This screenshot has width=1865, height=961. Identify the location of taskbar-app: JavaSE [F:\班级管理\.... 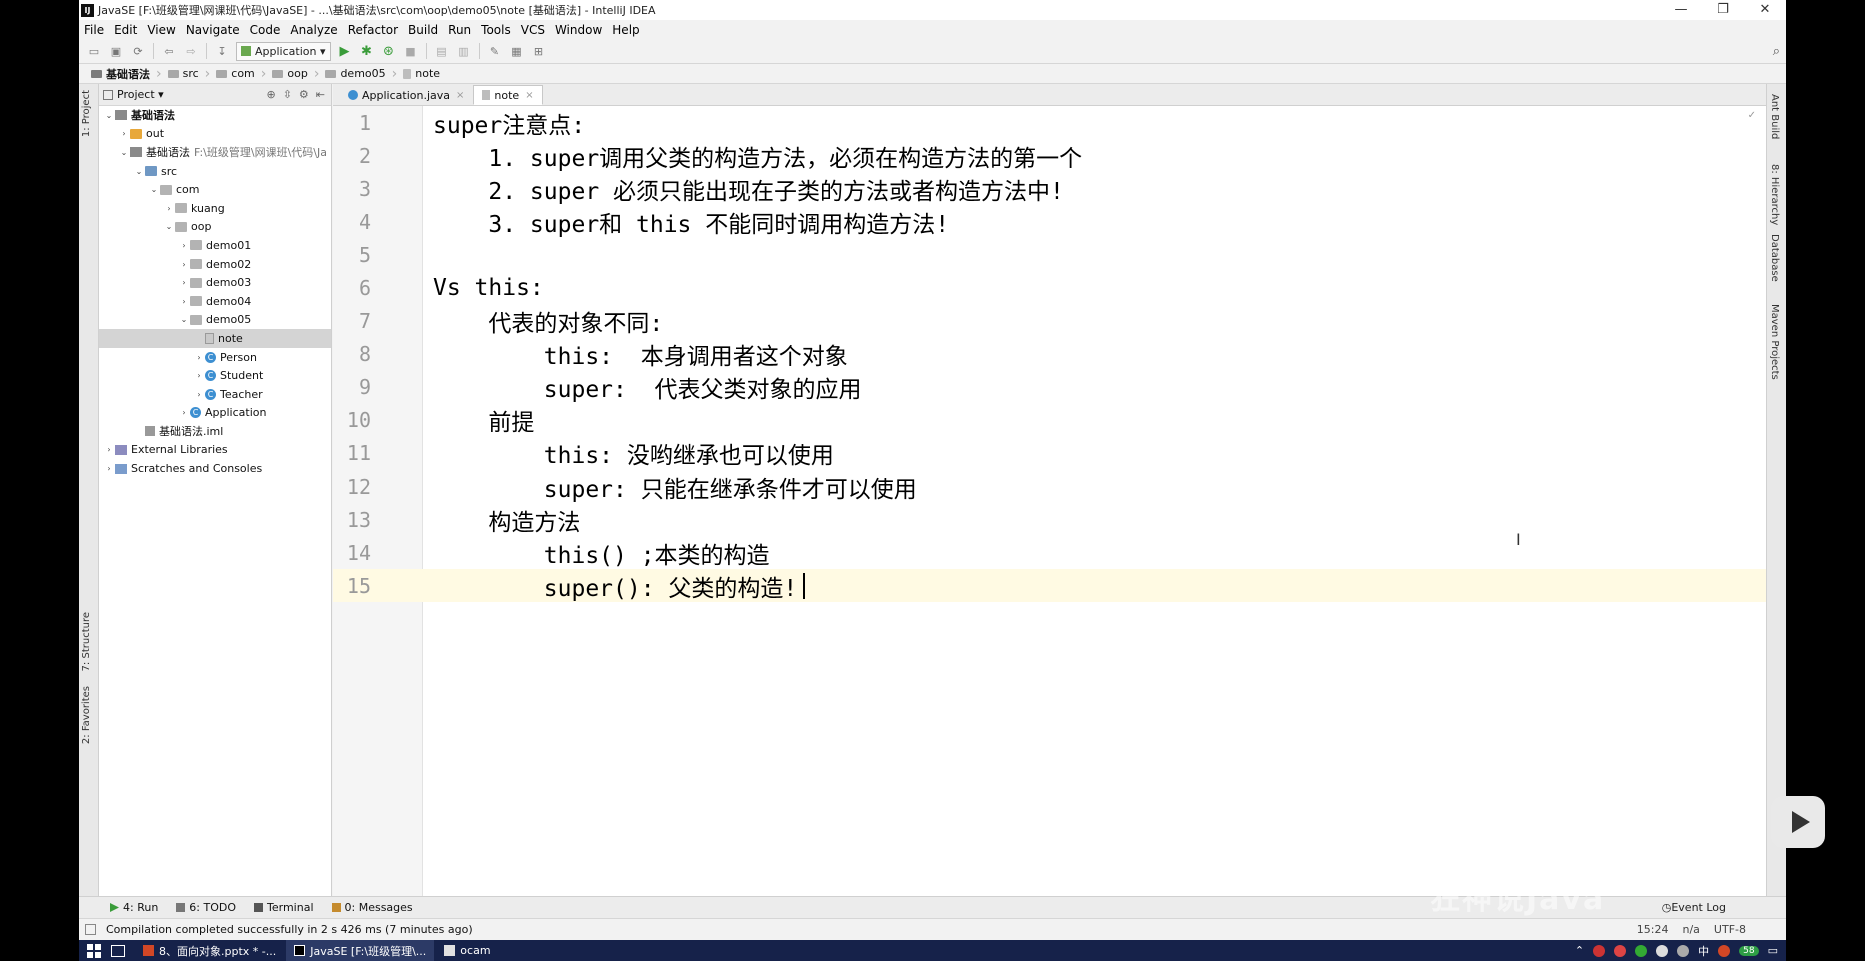
(360, 950).